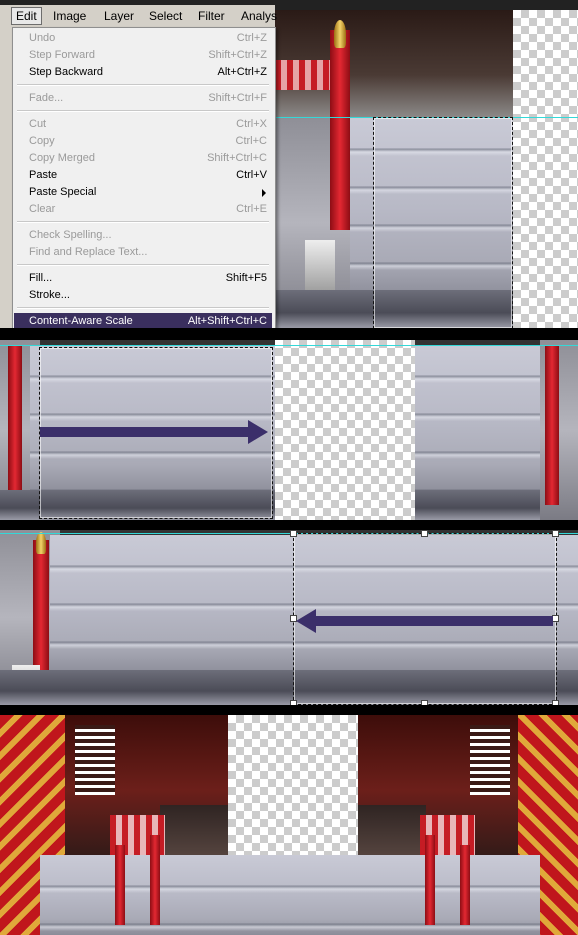 The image size is (578, 935). Describe the element at coordinates (264, 193) in the screenshot. I see `submenu-arrow-icon` at that location.